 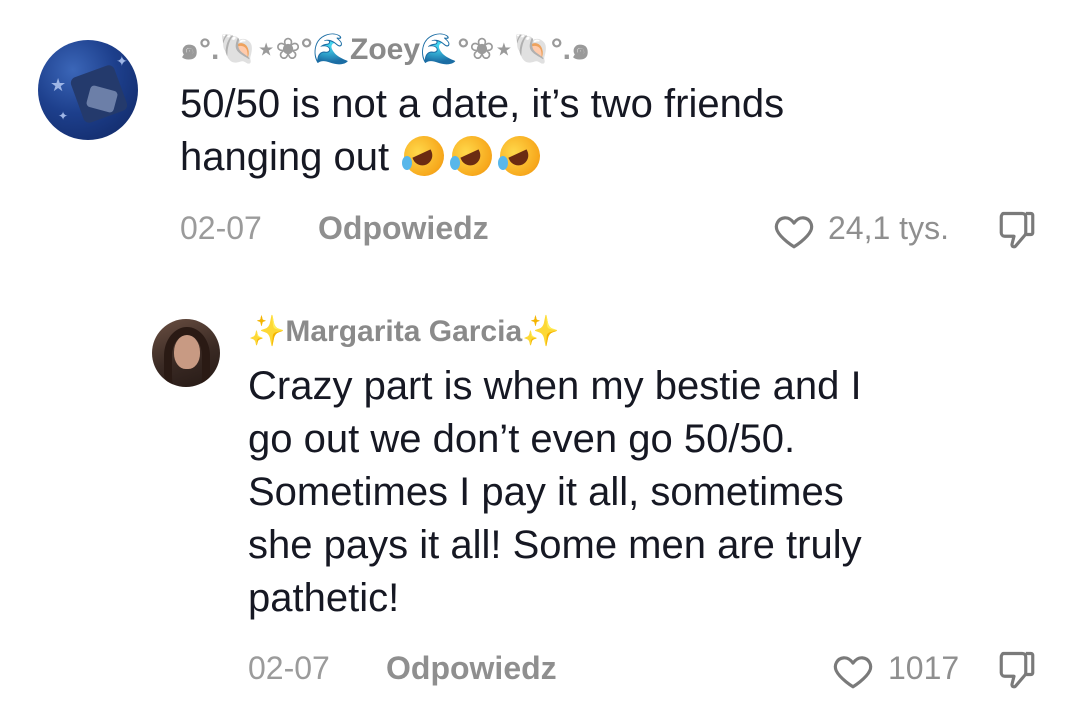 What do you see at coordinates (404, 331) in the screenshot?
I see `comment-username: ✨Margarita Garcia✨` at bounding box center [404, 331].